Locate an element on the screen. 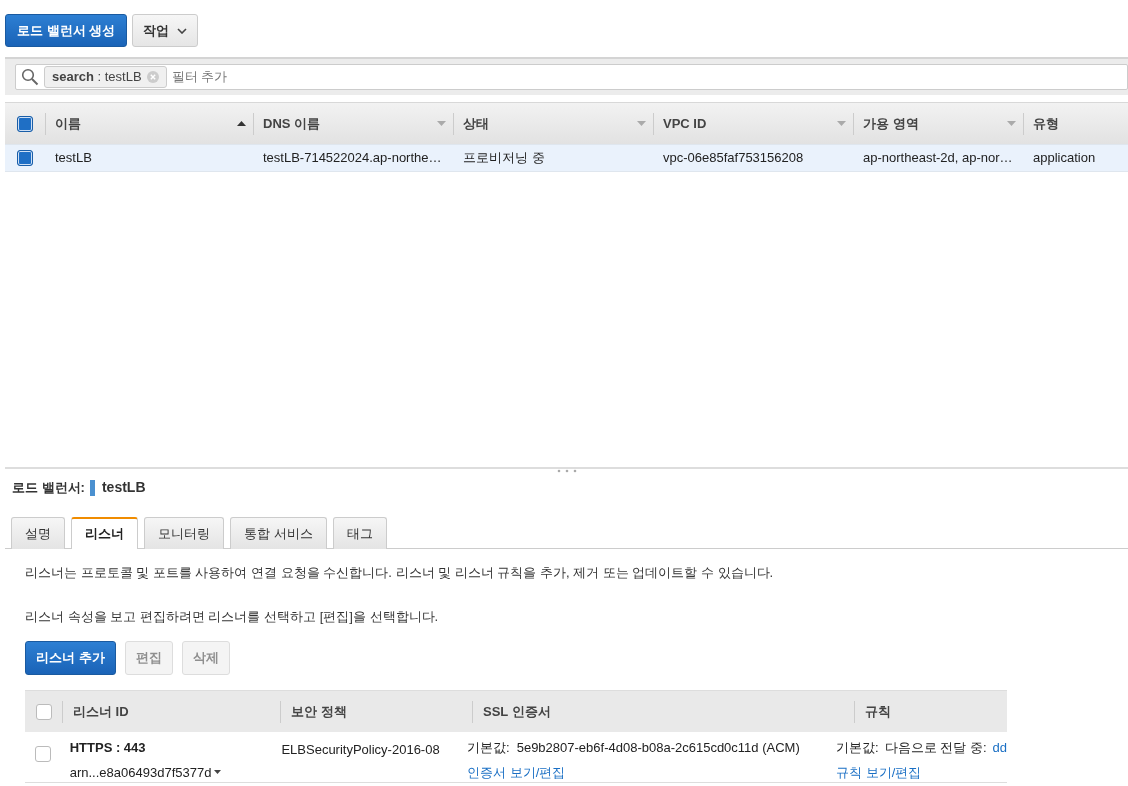 The width and height of the screenshot is (1128, 786). details-title: testLB is located at coordinates (123, 487).